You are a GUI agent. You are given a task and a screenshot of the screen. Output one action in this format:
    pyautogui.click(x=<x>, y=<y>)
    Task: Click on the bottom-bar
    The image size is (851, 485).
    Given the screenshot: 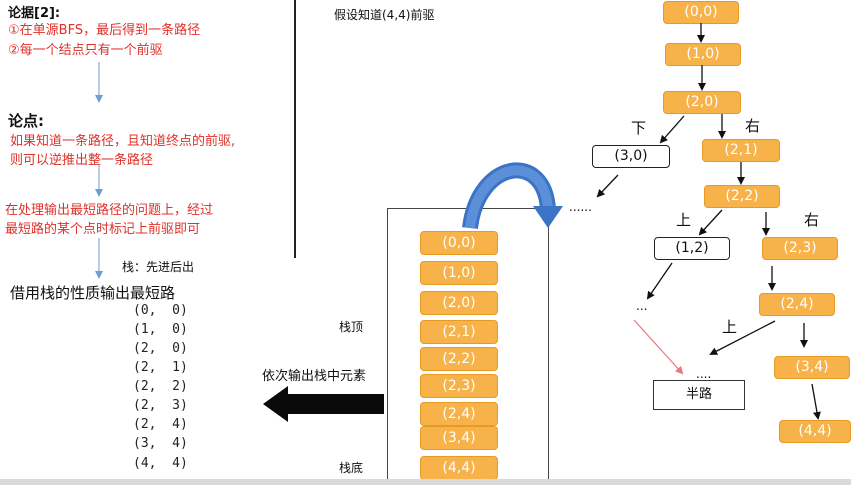 What is the action you would take?
    pyautogui.click(x=425, y=482)
    